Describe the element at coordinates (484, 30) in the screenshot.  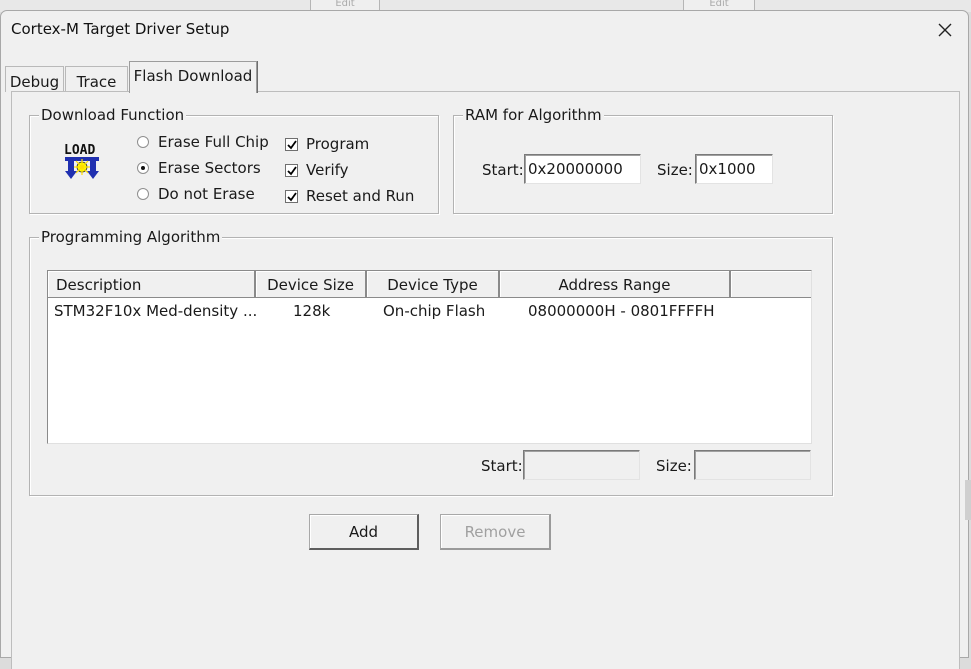
I see `title-bar: Cortex-M Target Driver Setup` at that location.